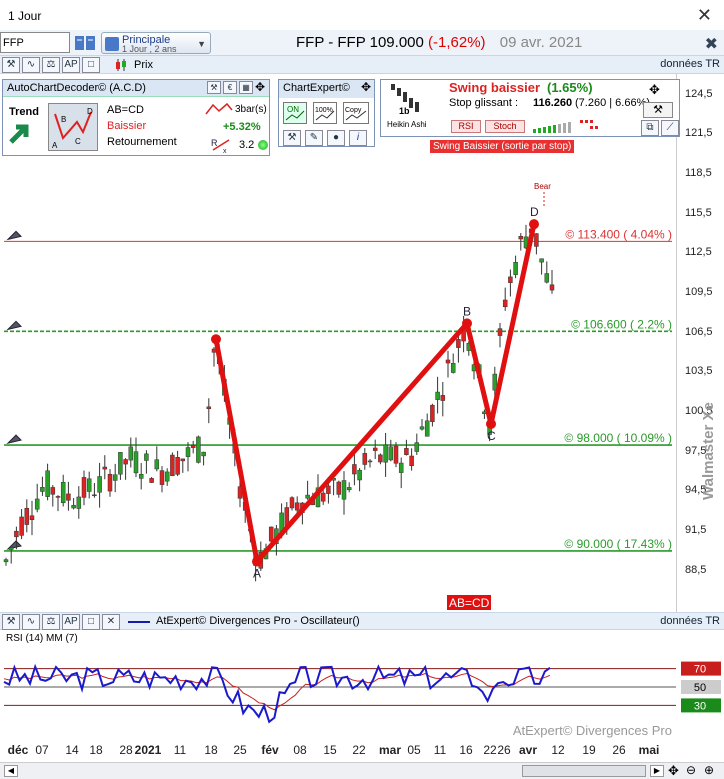 The width and height of the screenshot is (724, 779). Describe the element at coordinates (91, 65) in the screenshot. I see `window-icon: □` at that location.